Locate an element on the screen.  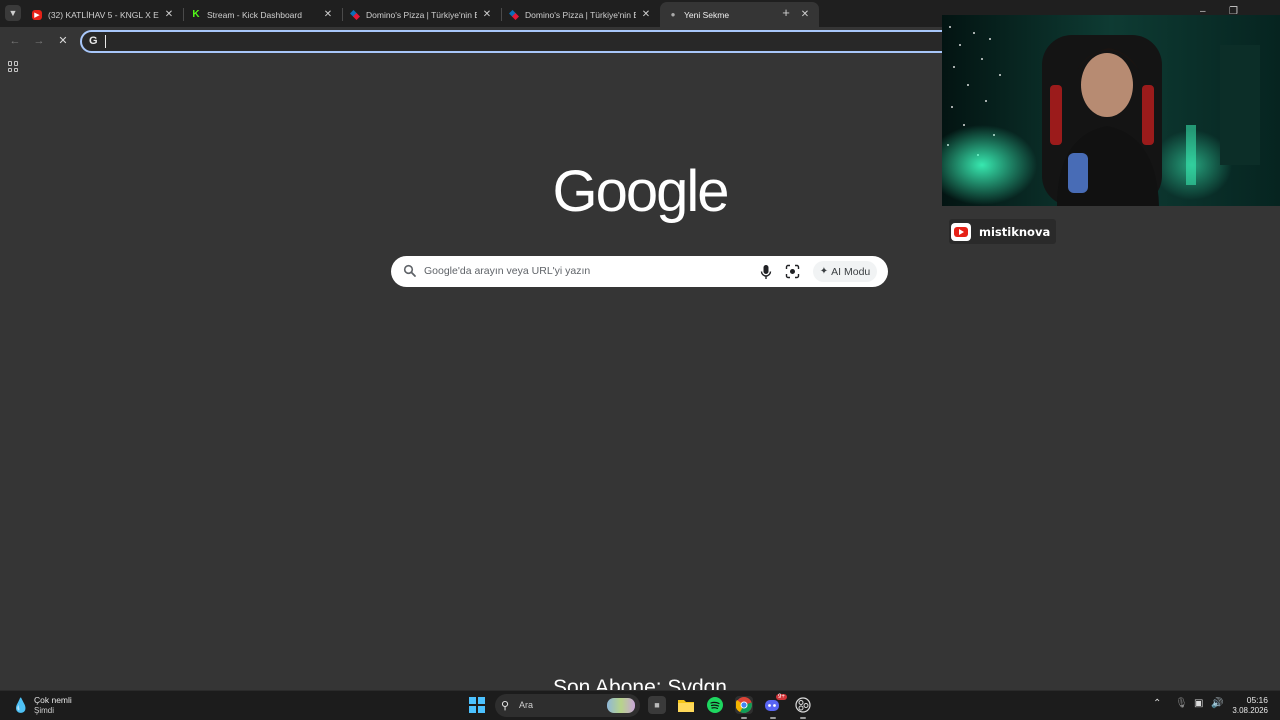
microphone-icon is located at coordinates (766, 272).